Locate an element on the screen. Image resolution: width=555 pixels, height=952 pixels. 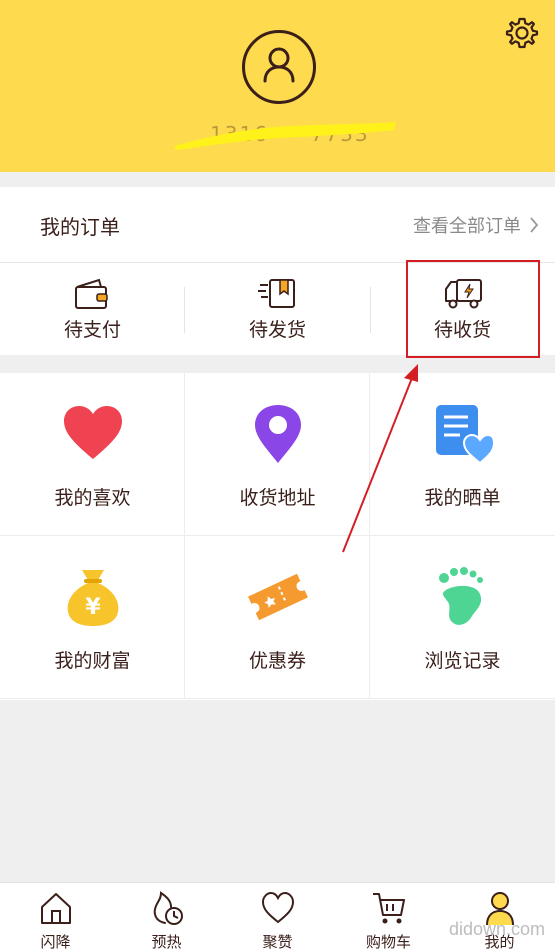
tab-preheat: 预热 is located at coordinates (166, 917).